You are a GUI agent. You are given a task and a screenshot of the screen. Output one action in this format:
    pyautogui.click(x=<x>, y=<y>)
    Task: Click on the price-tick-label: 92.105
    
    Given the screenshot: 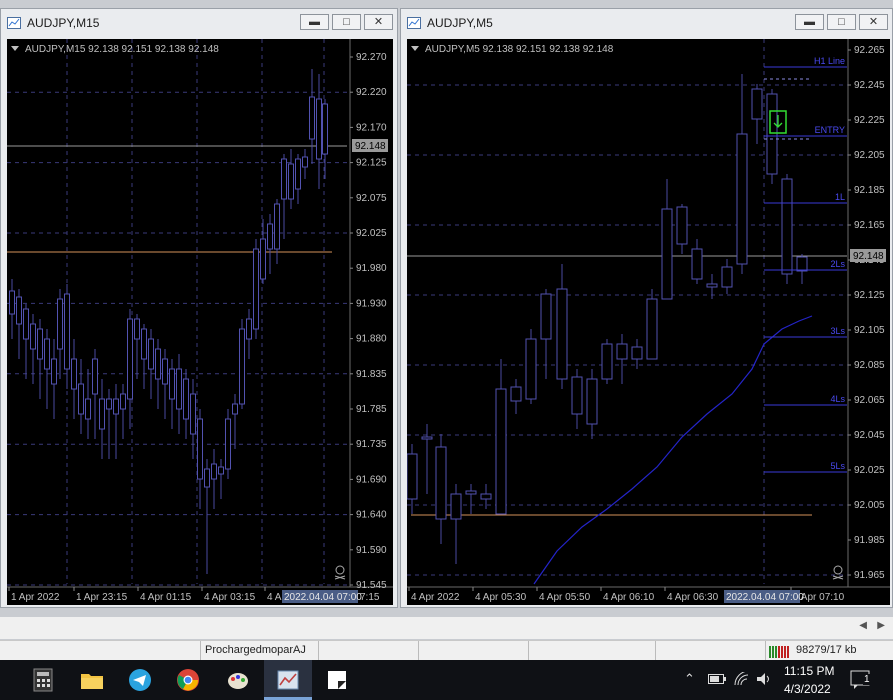 What is the action you would take?
    pyautogui.click(x=869, y=330)
    